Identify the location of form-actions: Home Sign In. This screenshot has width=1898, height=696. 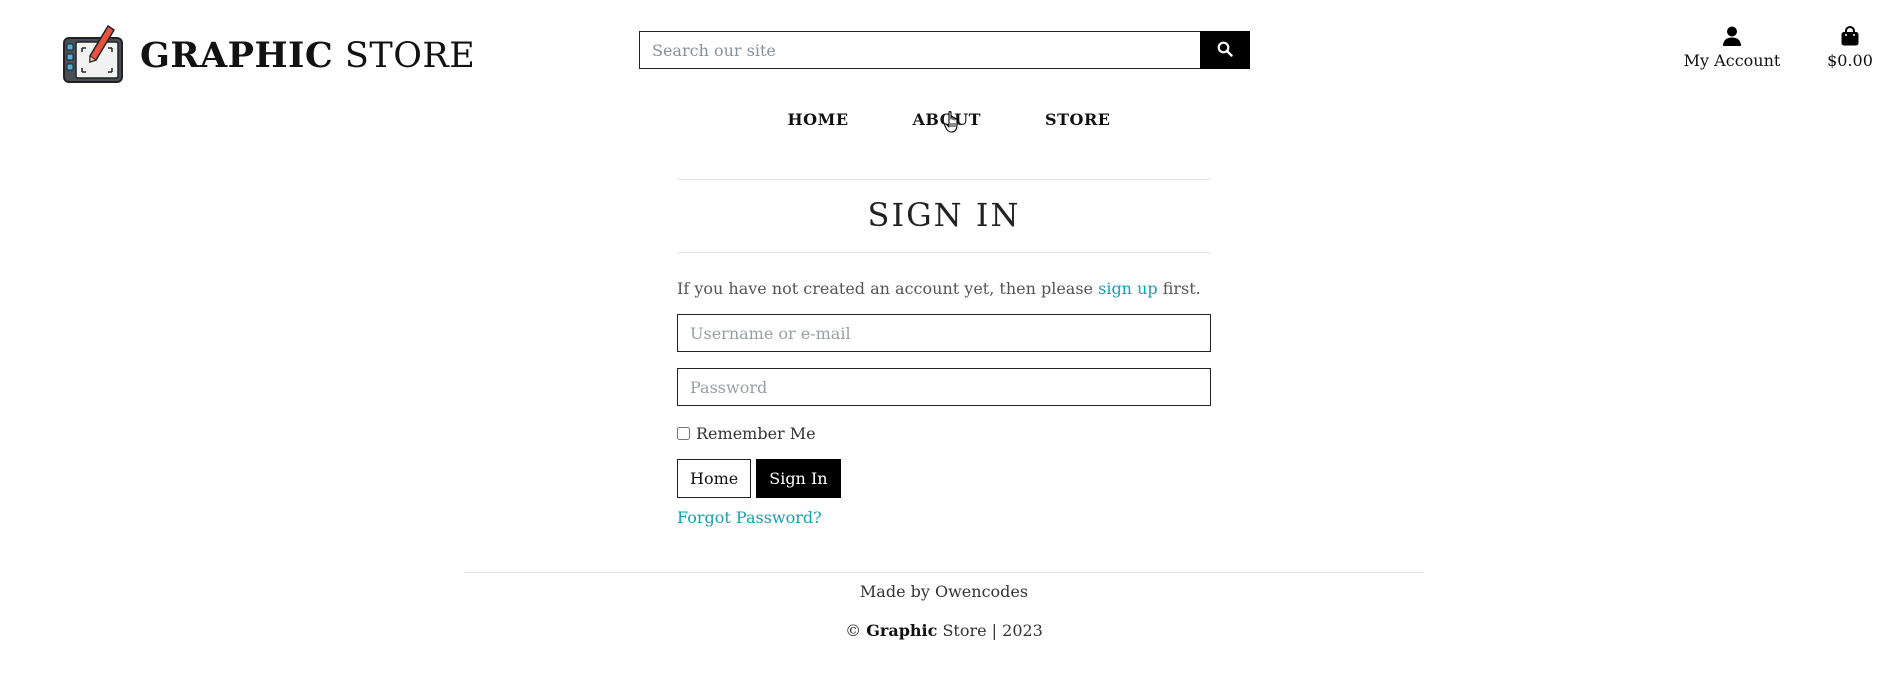
(944, 478).